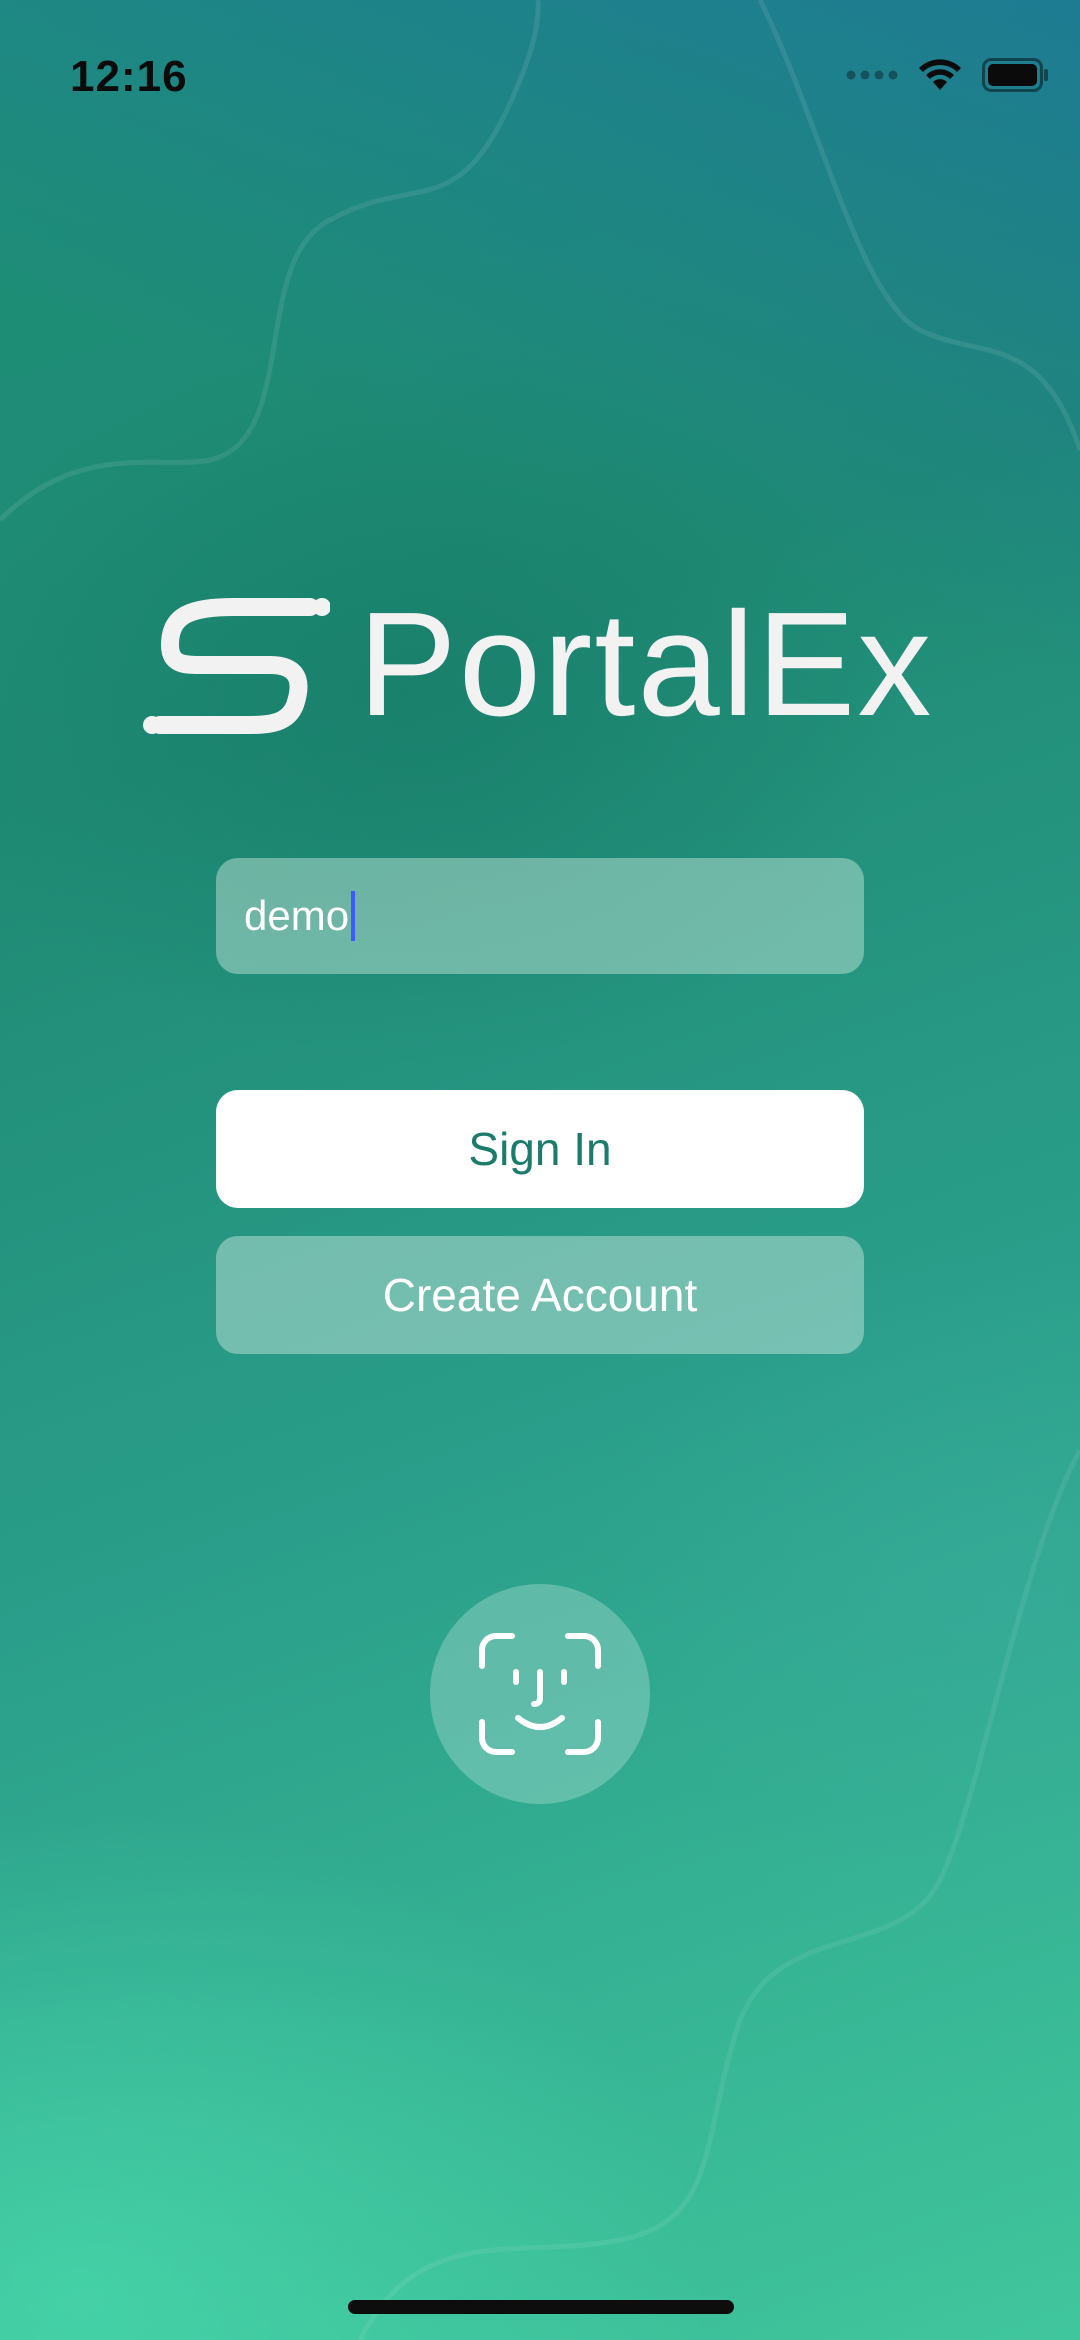 This screenshot has height=2340, width=1080. What do you see at coordinates (297, 915) in the screenshot?
I see `username-value: demo` at bounding box center [297, 915].